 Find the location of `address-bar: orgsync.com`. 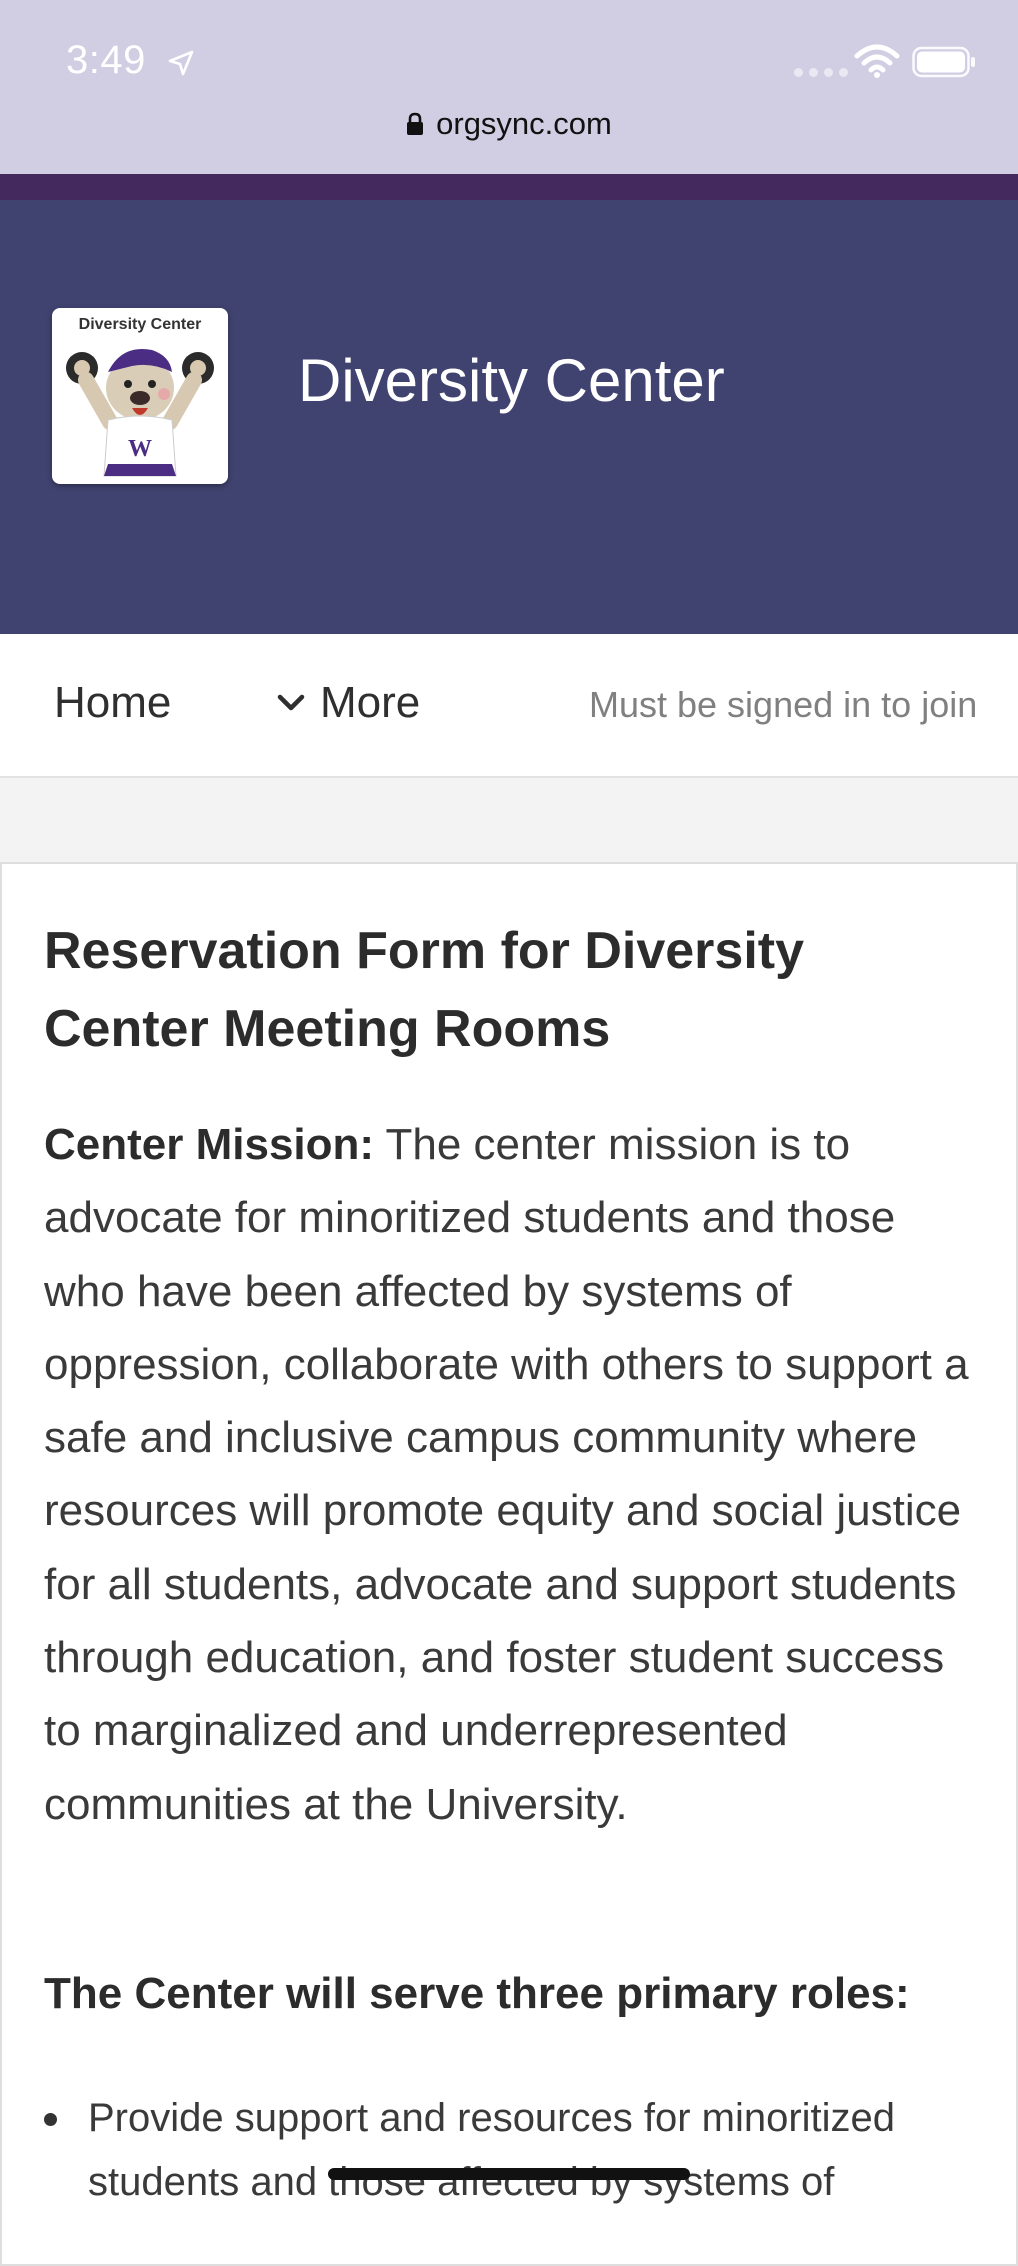

address-bar: orgsync.com is located at coordinates (509, 124).